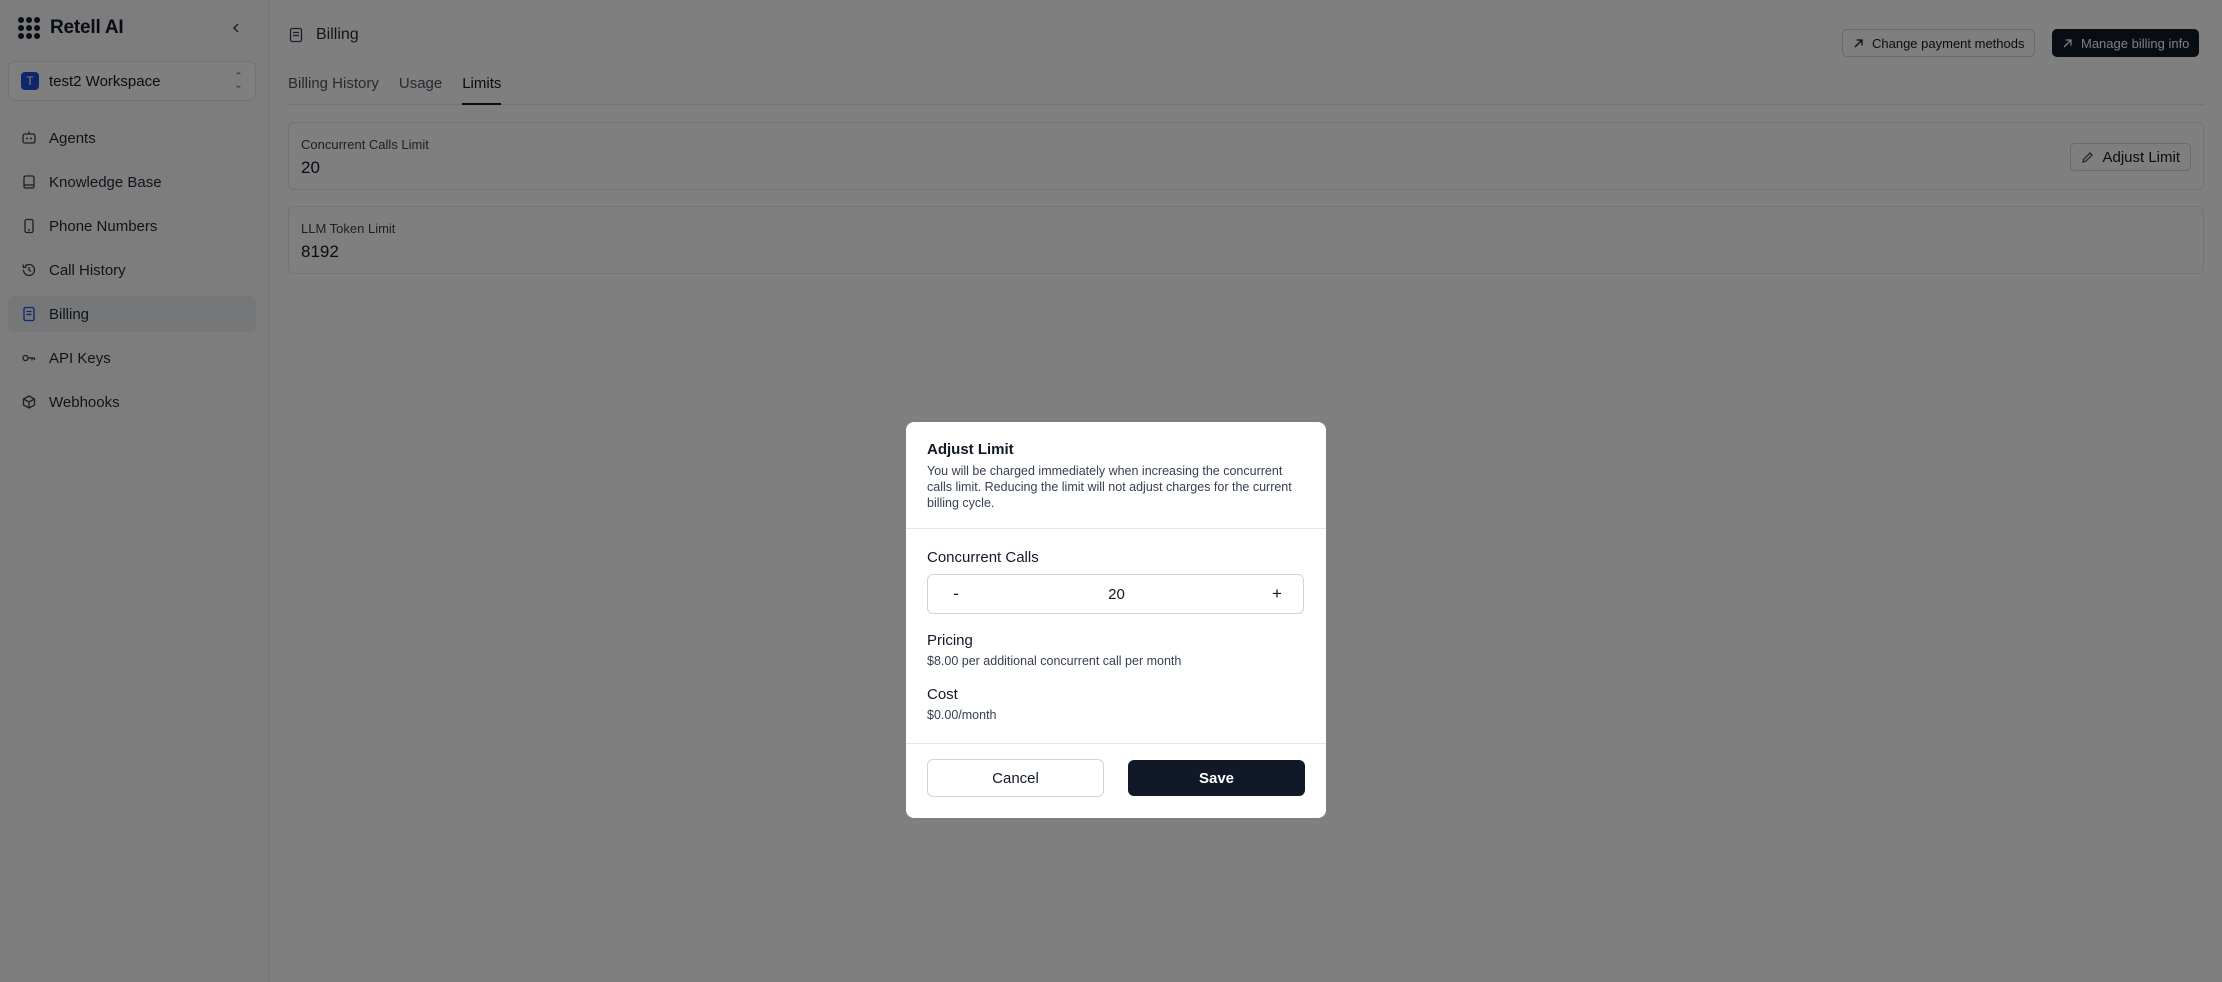 Image resolution: width=2222 pixels, height=982 pixels. What do you see at coordinates (956, 594) in the screenshot?
I see `decrement-button: -` at bounding box center [956, 594].